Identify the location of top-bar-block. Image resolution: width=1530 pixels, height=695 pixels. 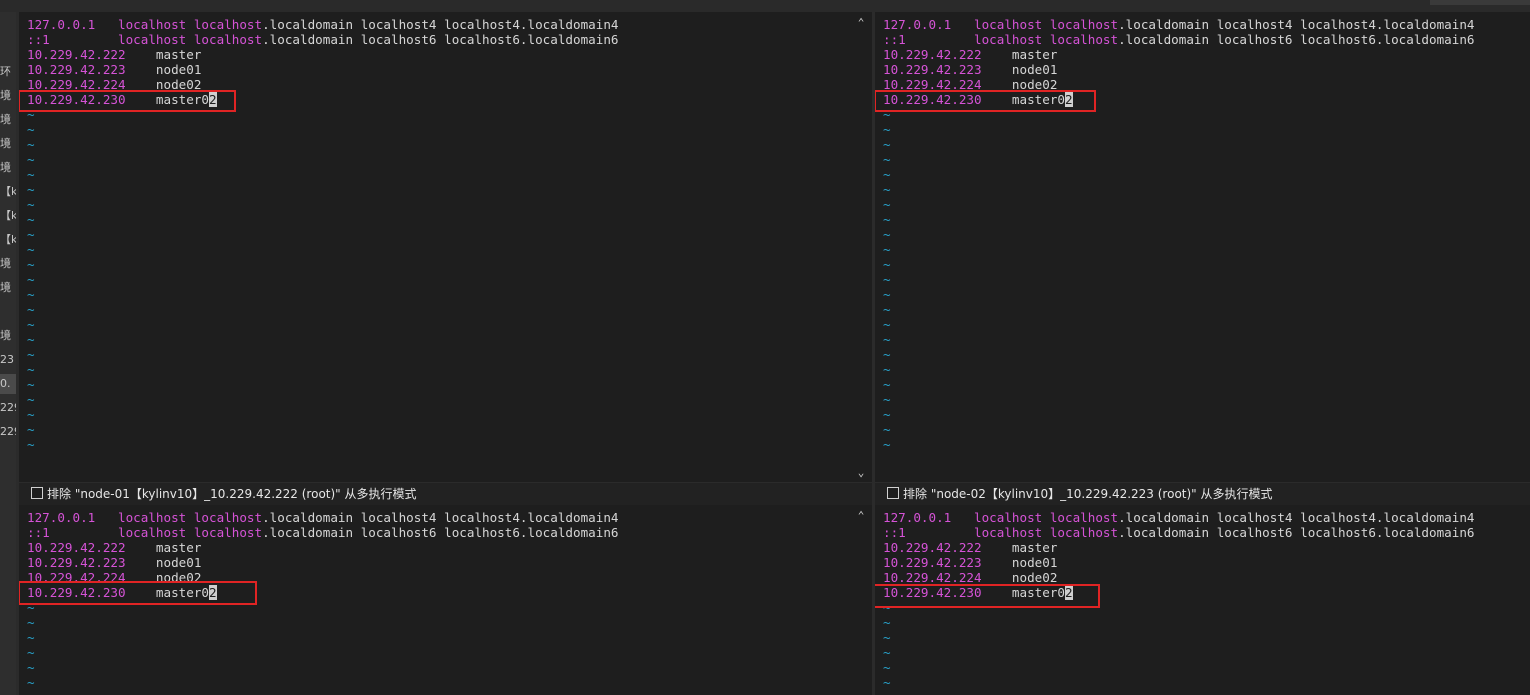
(1480, 2).